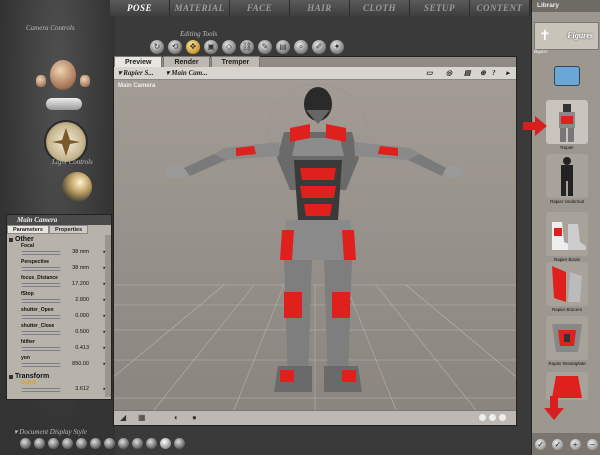  Describe the element at coordinates (60, 376) in the screenshot. I see `group-transform: Transform` at that location.